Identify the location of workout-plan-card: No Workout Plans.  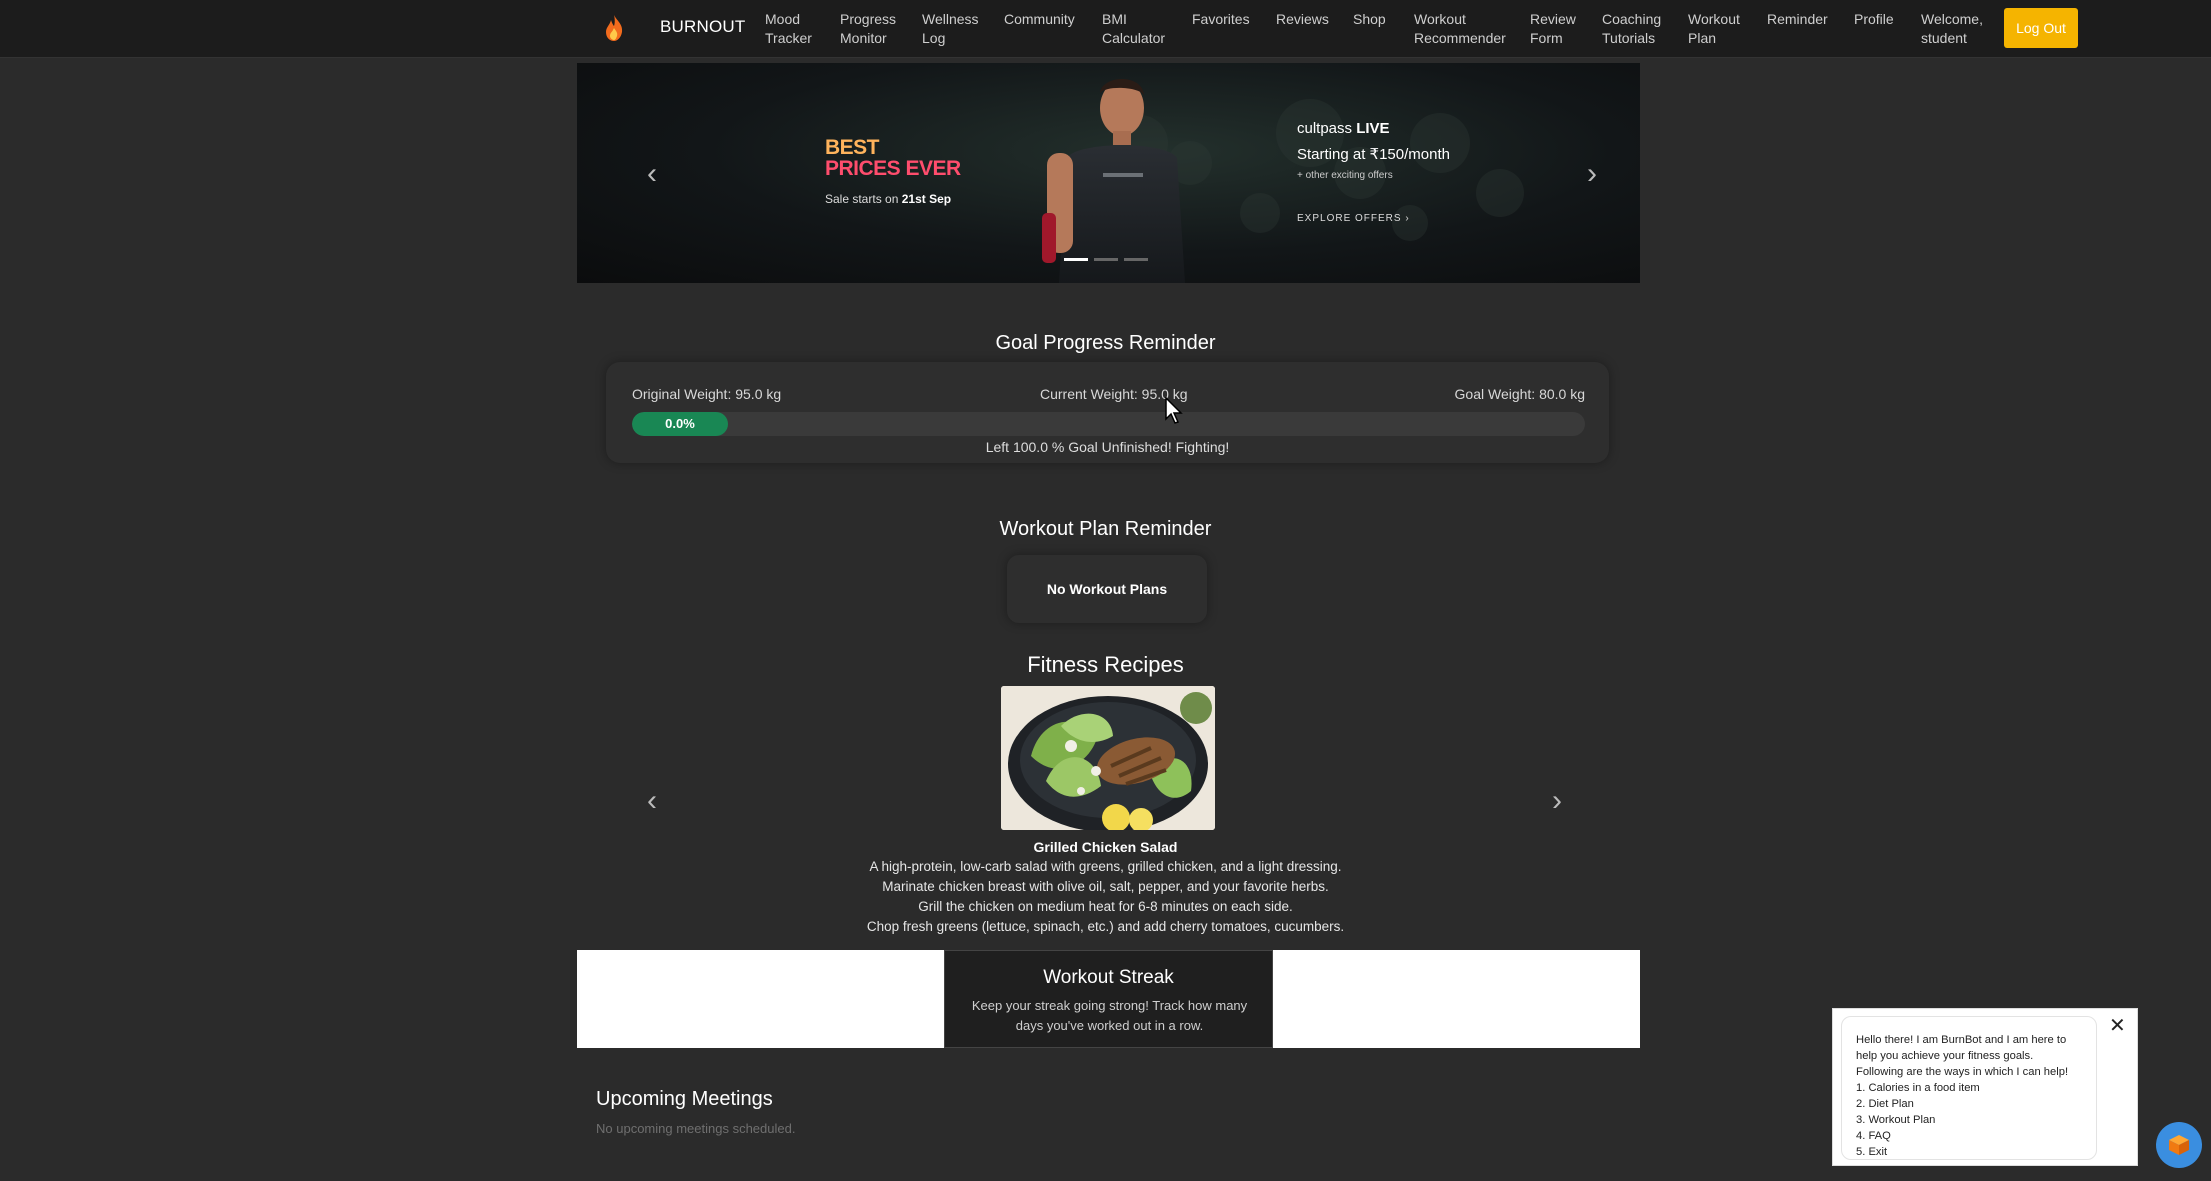
(1107, 589).